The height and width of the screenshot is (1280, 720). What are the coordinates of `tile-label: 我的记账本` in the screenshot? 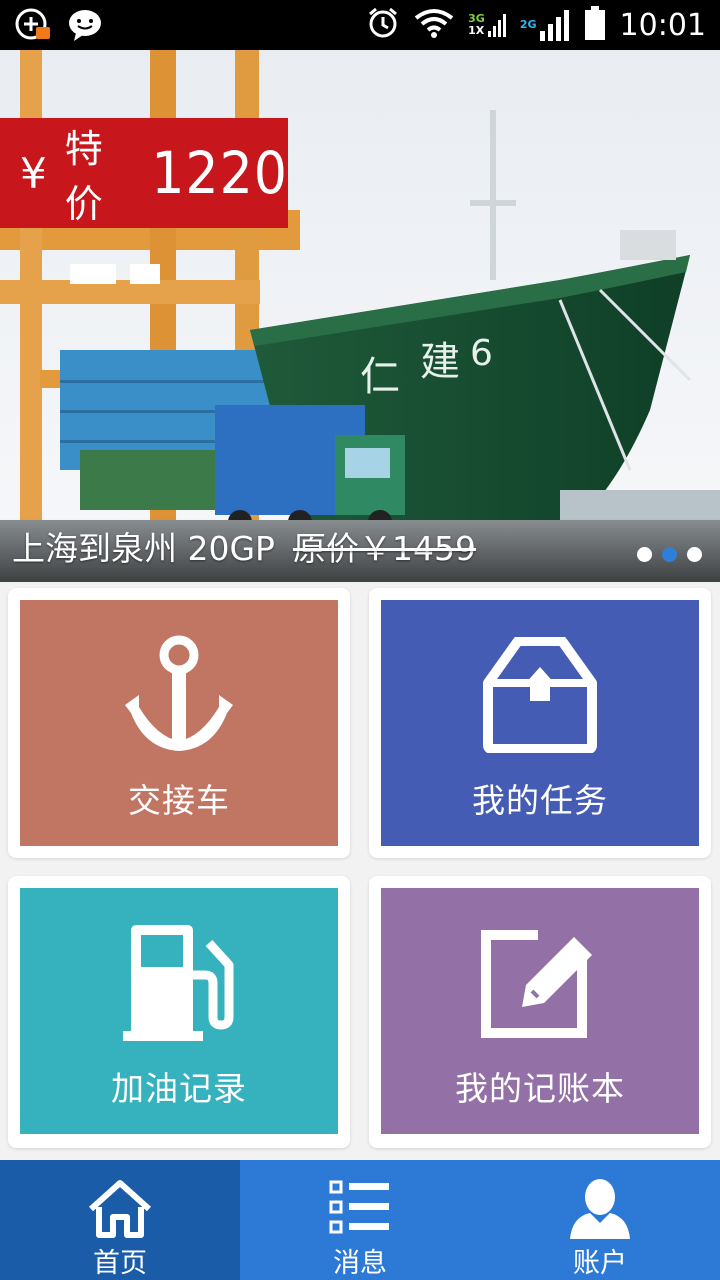 It's located at (540, 1088).